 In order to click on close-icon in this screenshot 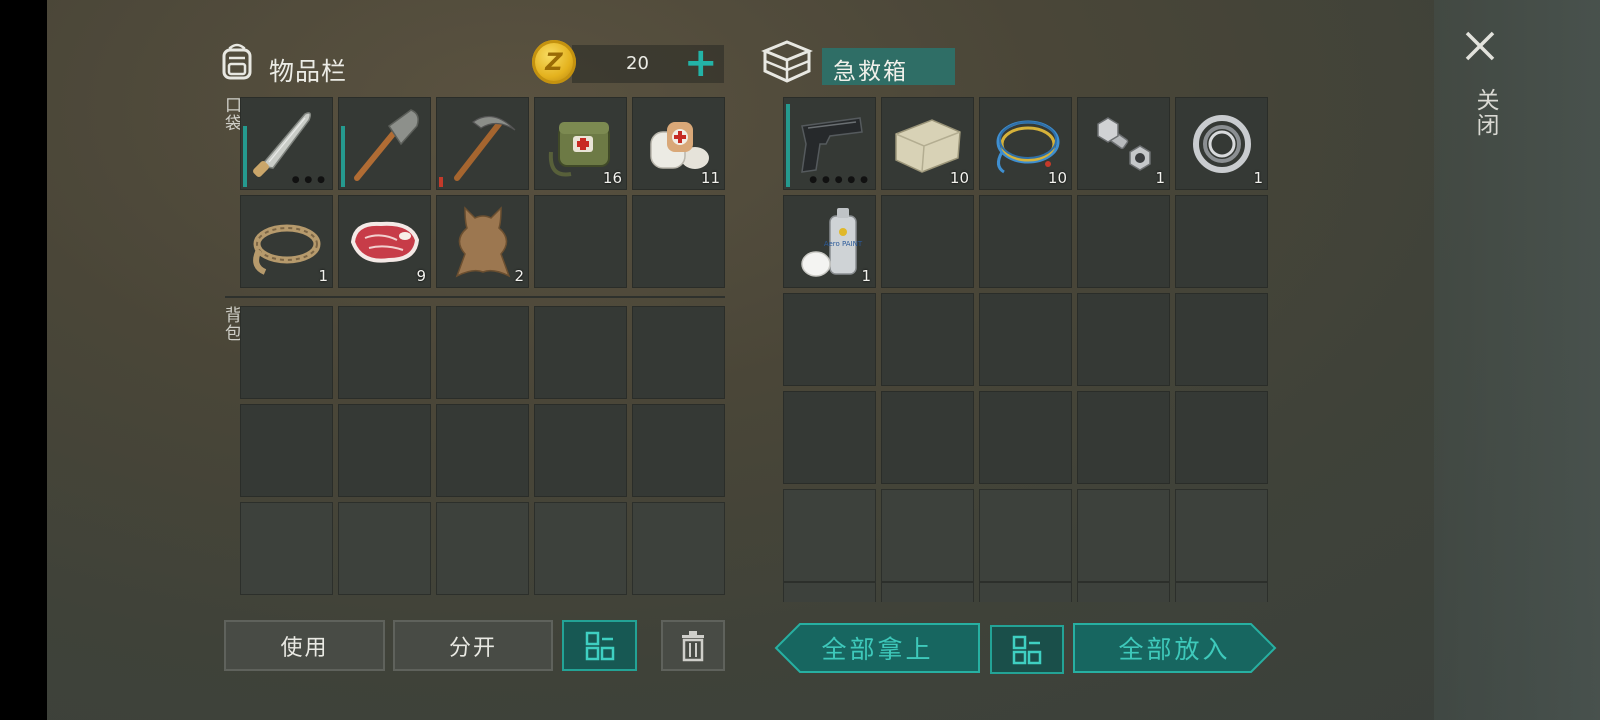, I will do `click(1480, 46)`.